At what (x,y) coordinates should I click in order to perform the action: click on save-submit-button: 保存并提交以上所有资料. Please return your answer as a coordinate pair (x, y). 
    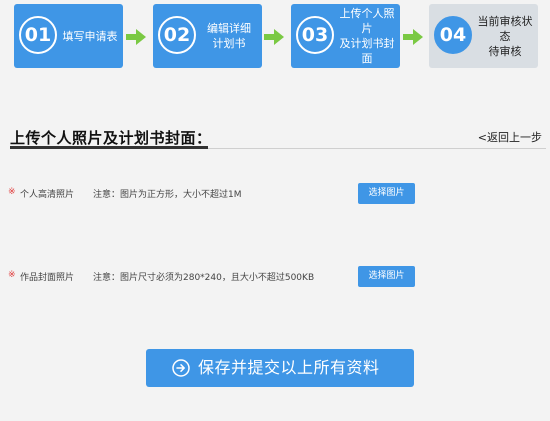
    Looking at the image, I should click on (280, 368).